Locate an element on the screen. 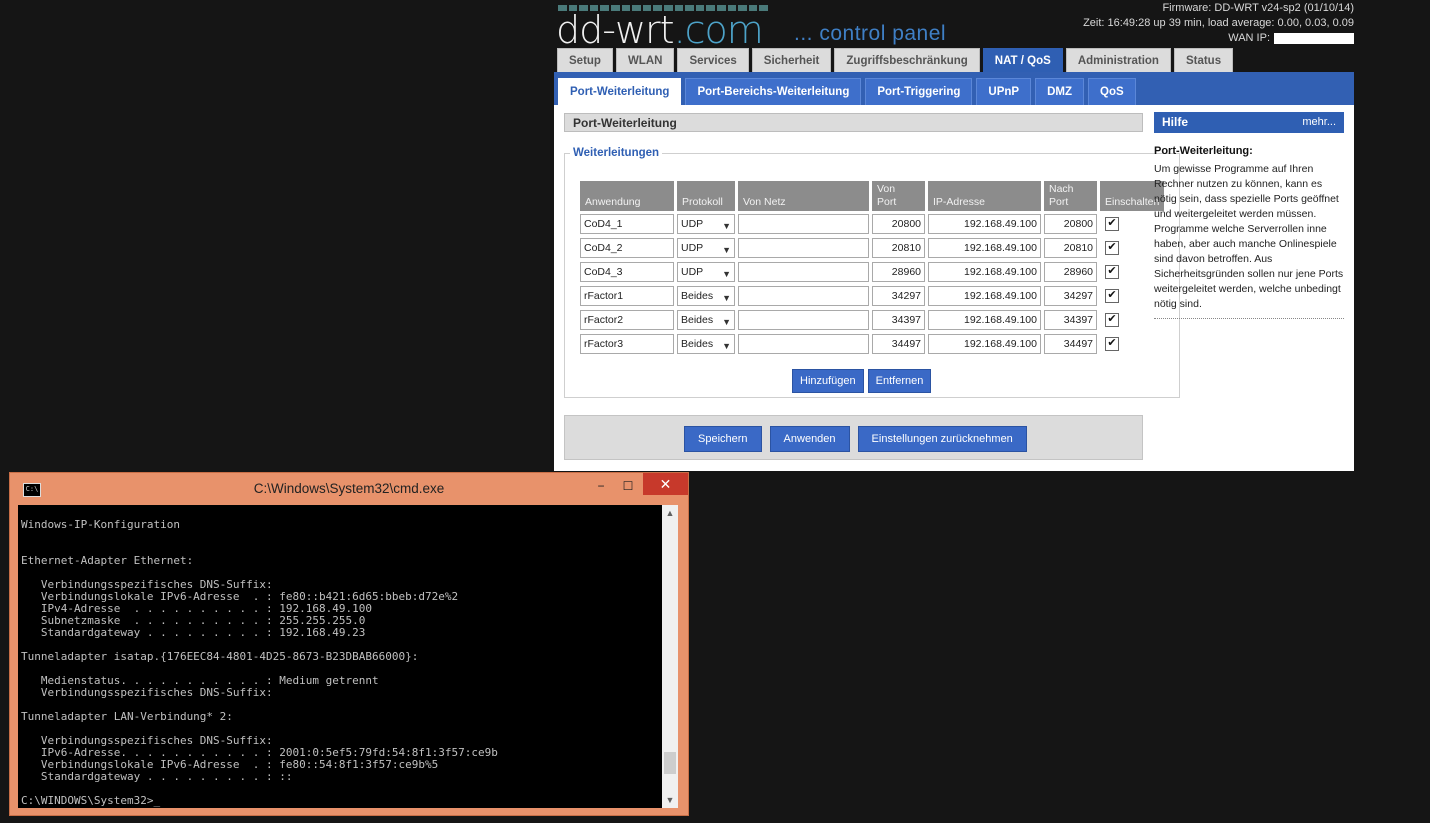 Image resolution: width=1430 pixels, height=823 pixels. save-button: Speichern is located at coordinates (723, 439).